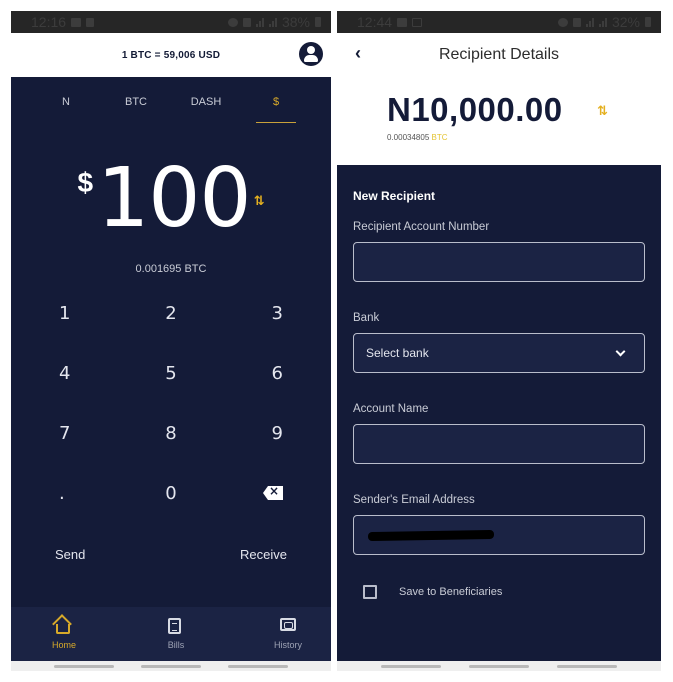 The image size is (673, 682). Describe the element at coordinates (375, 22) in the screenshot. I see `status-time: 12:44` at that location.